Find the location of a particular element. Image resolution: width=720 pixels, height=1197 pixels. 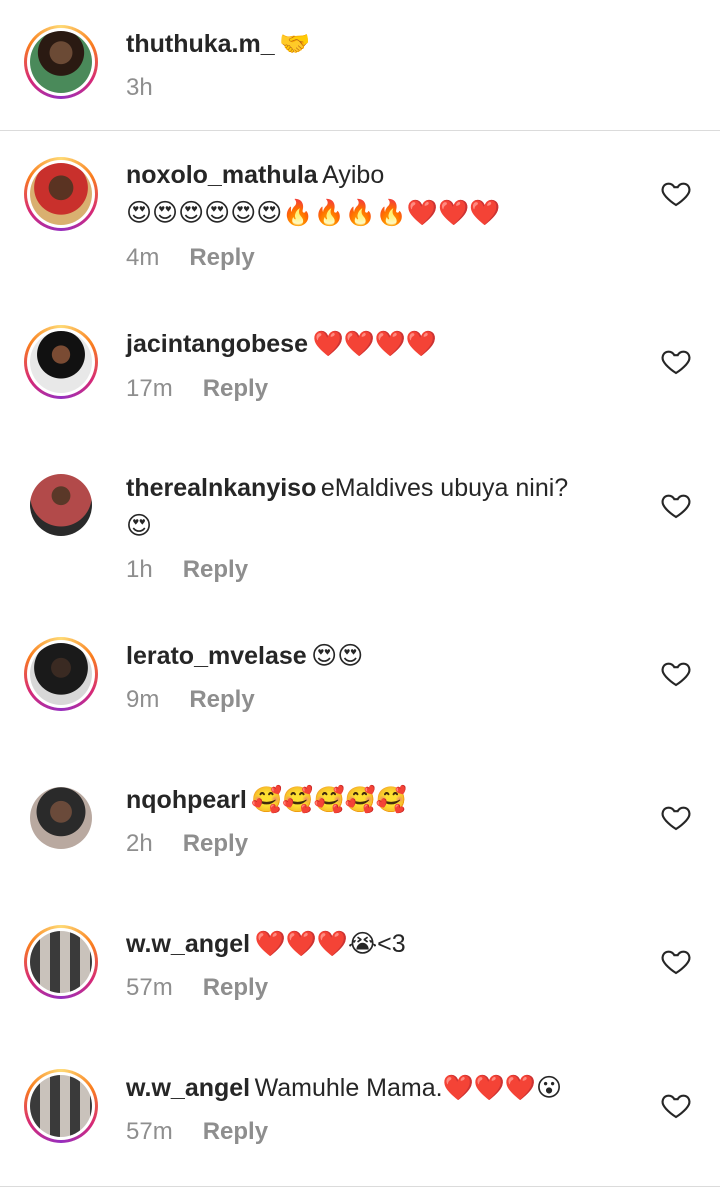

comment-text-line2: 😍😍😍😍😍😍🔥🔥🔥🔥❤️❤️❤️ is located at coordinates (313, 213).